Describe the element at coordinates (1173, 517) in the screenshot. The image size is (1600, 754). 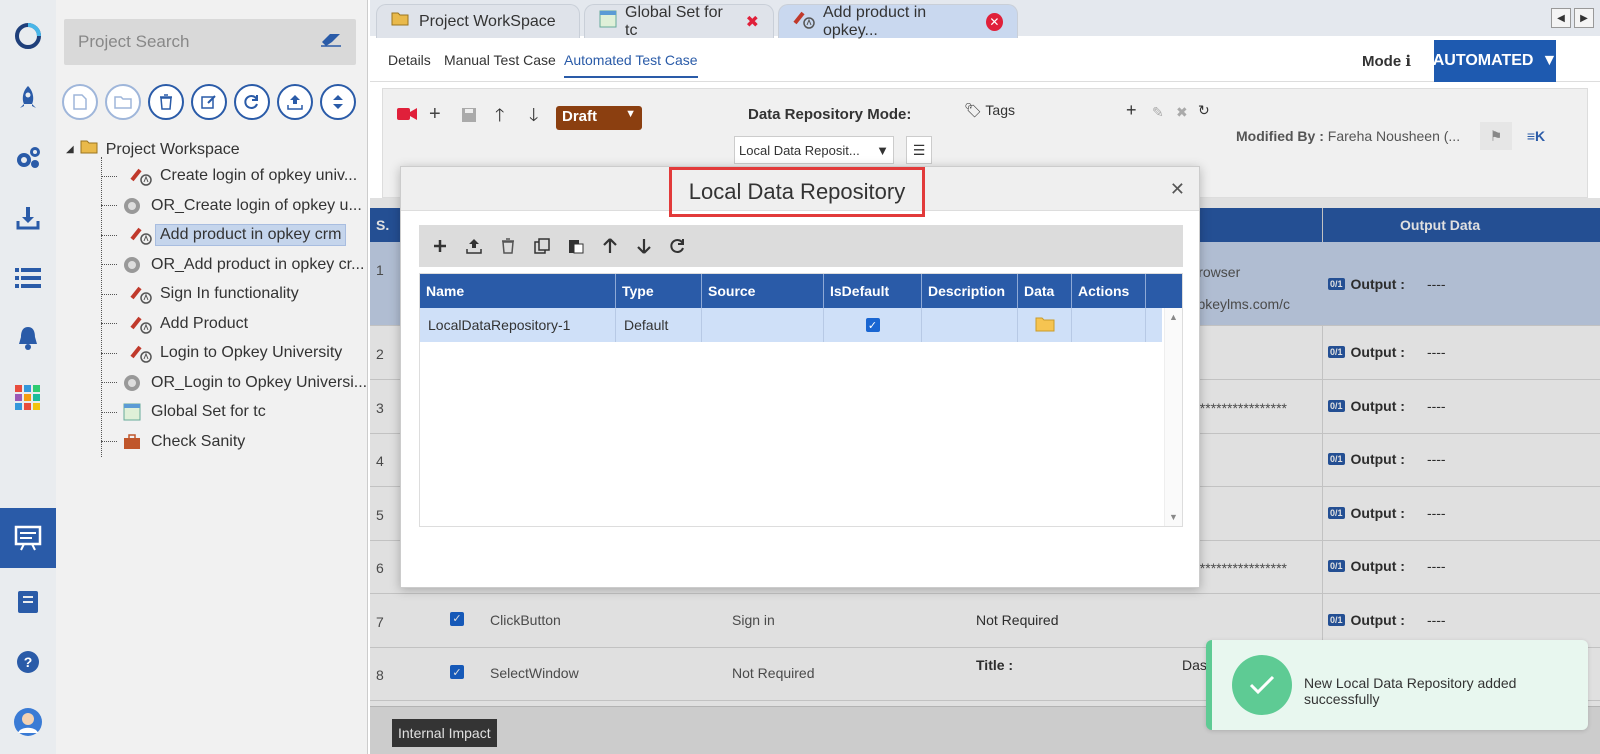
I see `scroll-down-icon: ▼` at that location.